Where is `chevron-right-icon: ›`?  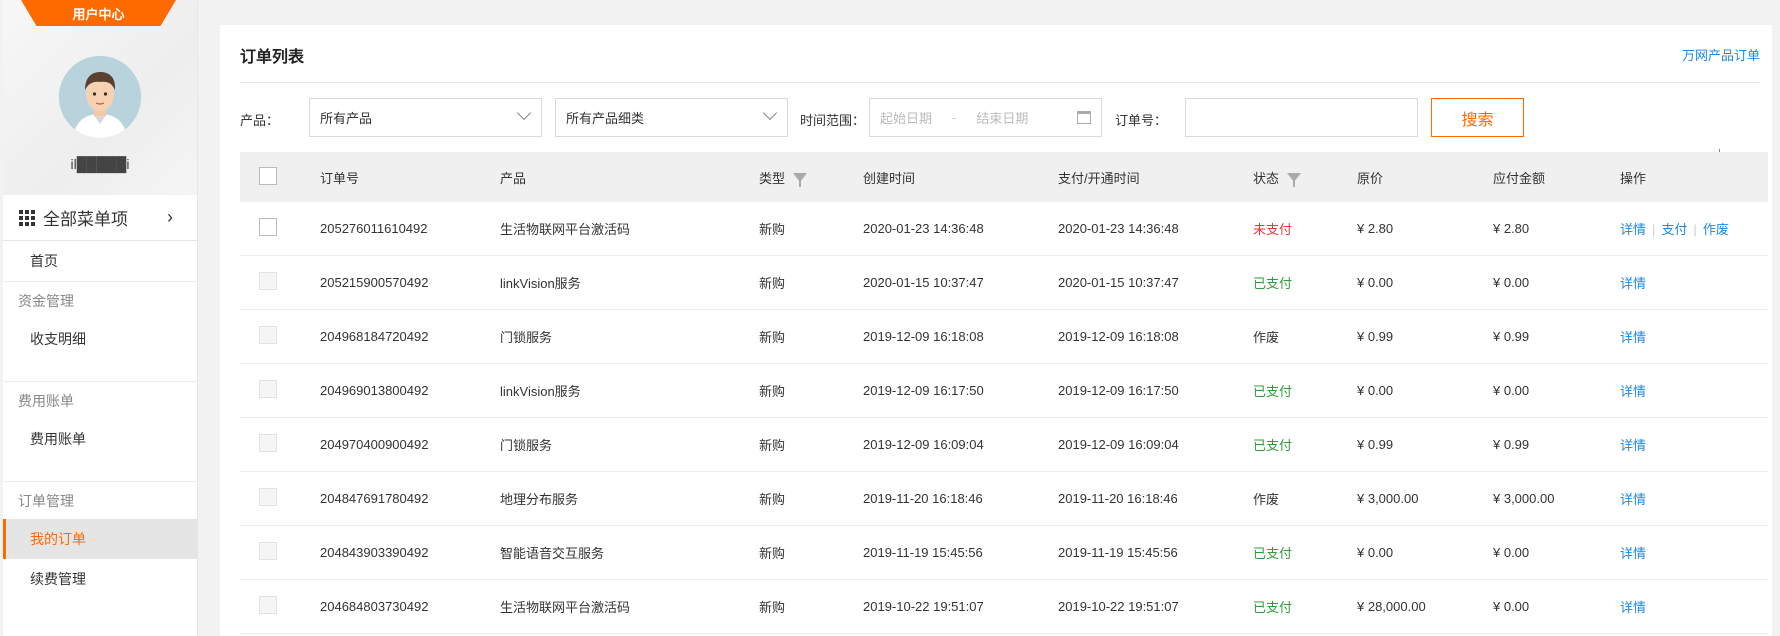 chevron-right-icon: › is located at coordinates (170, 217).